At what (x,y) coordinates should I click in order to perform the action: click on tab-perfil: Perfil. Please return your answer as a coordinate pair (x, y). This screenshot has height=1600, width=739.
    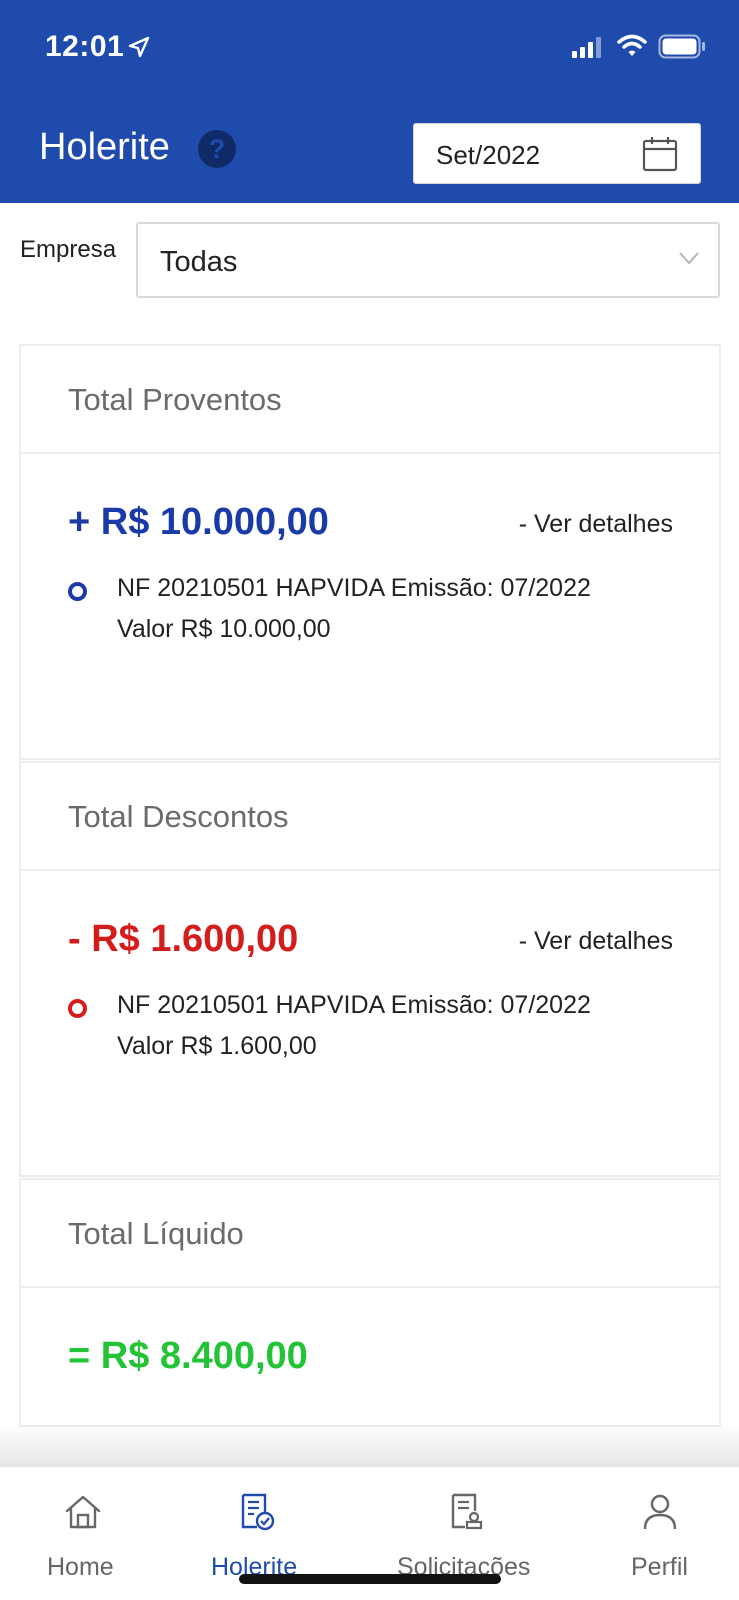
    Looking at the image, I should click on (662, 1533).